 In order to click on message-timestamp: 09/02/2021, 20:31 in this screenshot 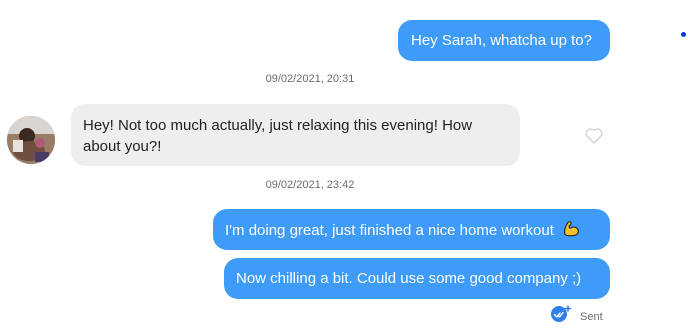, I will do `click(310, 79)`.